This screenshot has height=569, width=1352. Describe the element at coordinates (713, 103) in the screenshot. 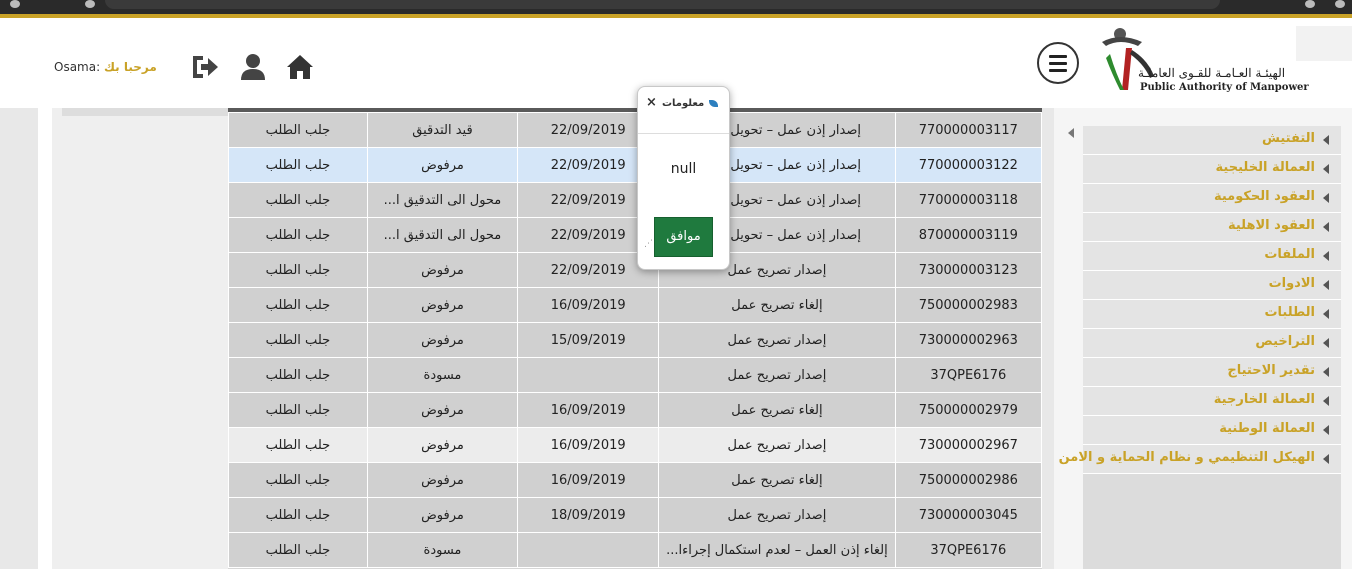

I see `info-icon` at that location.